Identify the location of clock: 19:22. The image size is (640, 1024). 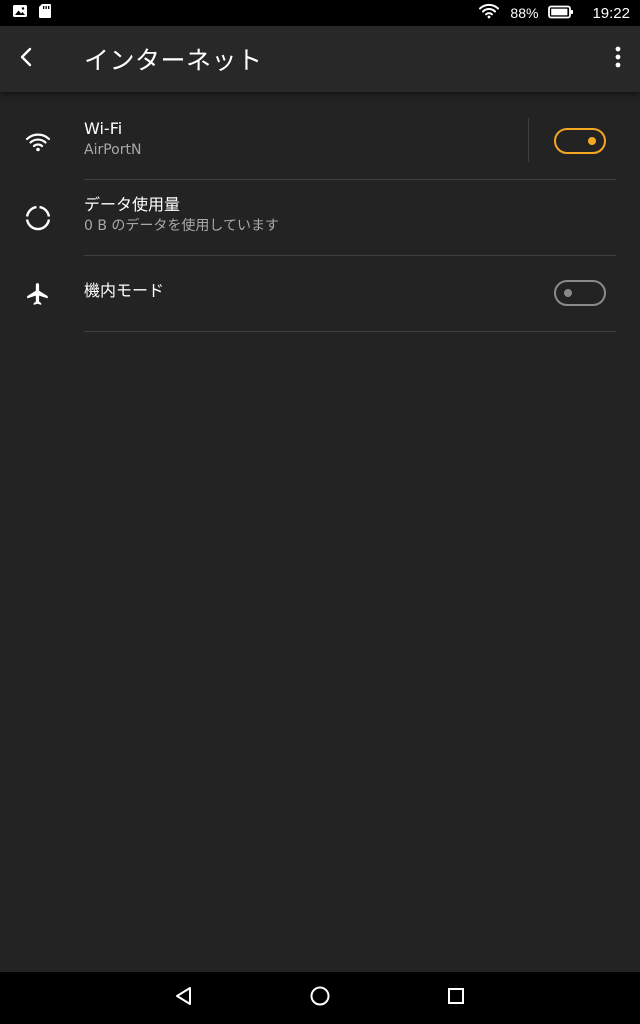
(611, 13).